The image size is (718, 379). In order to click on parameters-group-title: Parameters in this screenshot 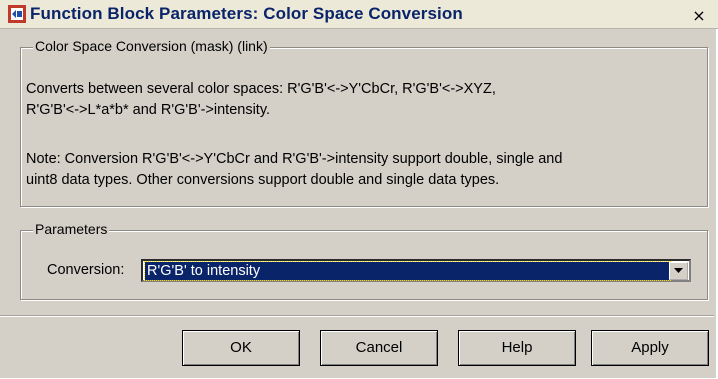, I will do `click(71, 229)`.